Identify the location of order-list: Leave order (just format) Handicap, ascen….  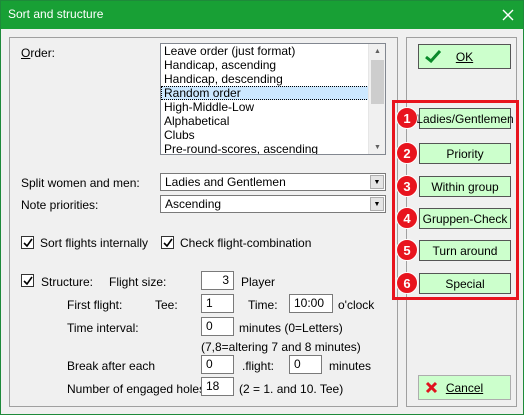
(273, 99).